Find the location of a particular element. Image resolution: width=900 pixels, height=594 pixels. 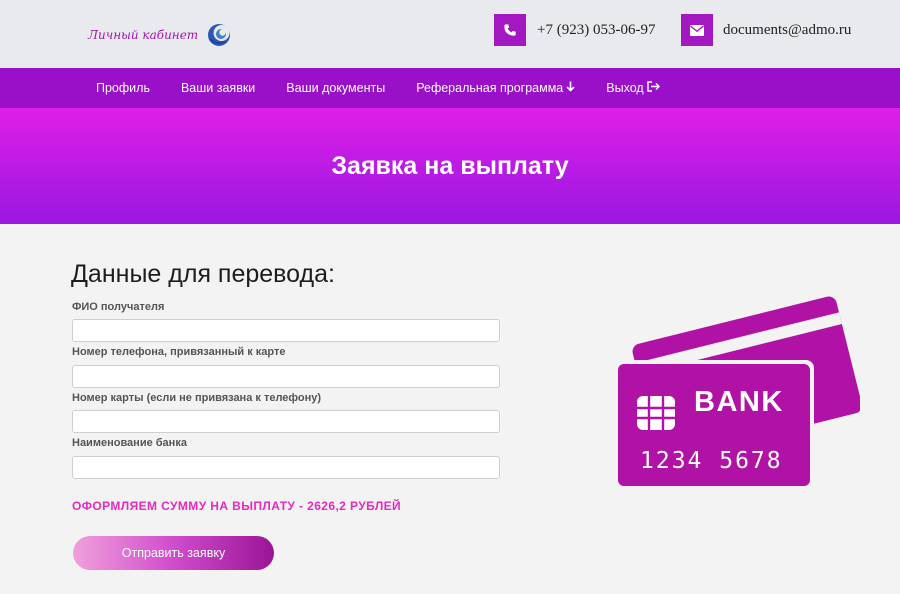

nav-item-documents: Ваши документы is located at coordinates (335, 88).